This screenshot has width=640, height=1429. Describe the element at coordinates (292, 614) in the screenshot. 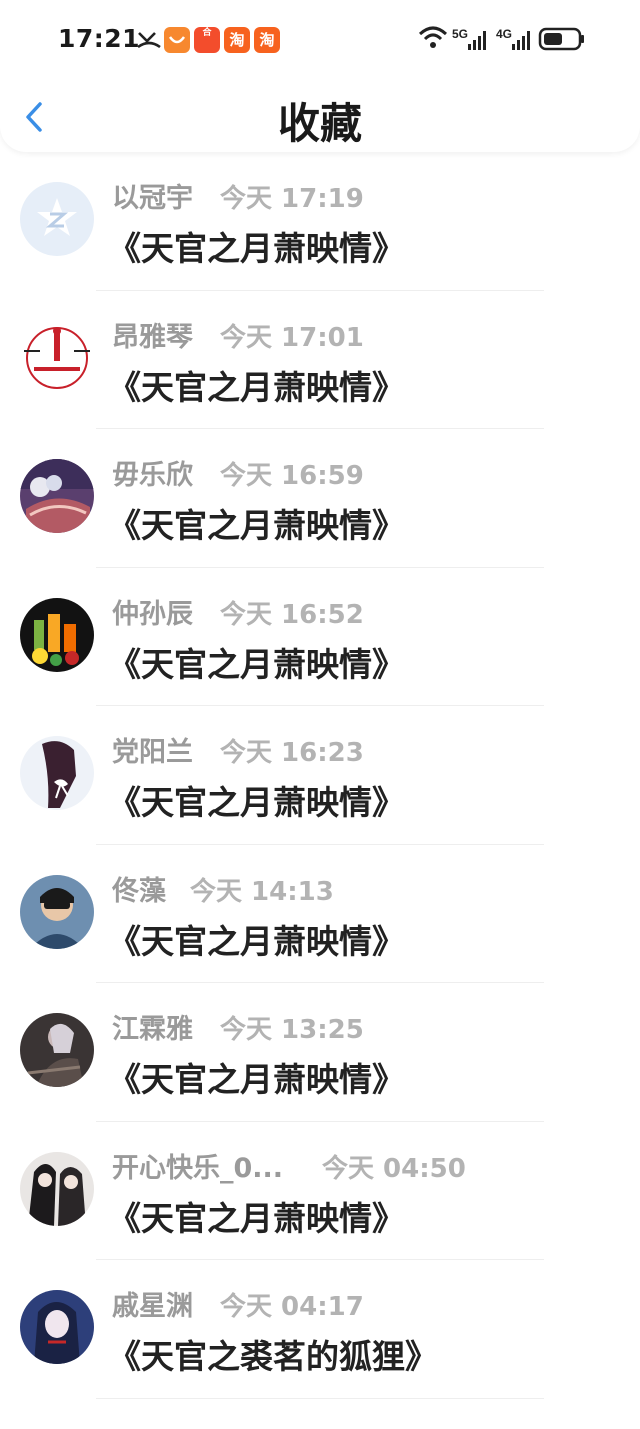

I see `timestamp: 今天 16:52` at that location.